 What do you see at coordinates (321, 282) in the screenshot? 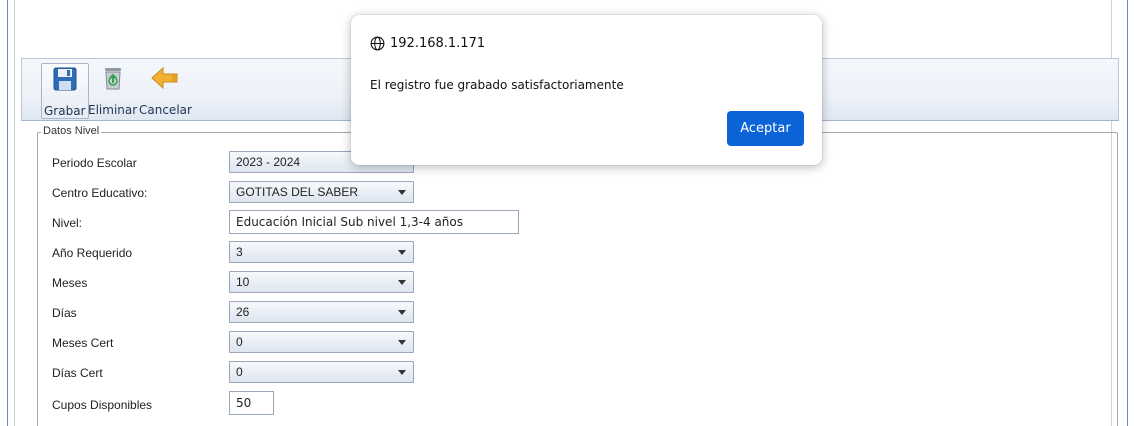
I see `months-select: 10` at bounding box center [321, 282].